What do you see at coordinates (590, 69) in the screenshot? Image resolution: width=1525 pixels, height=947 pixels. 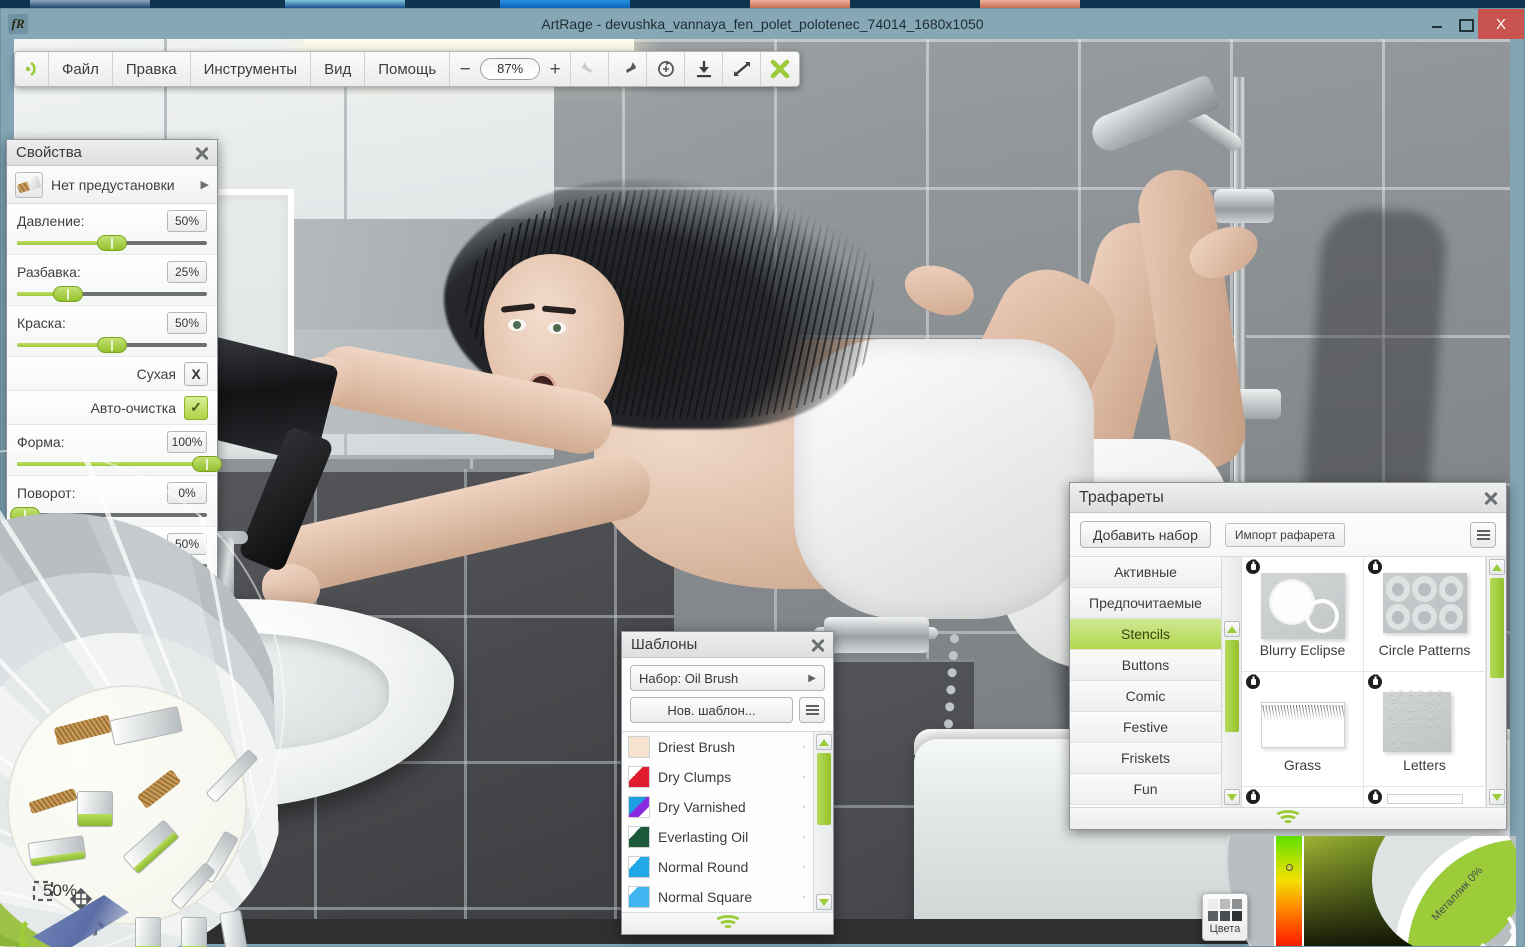 I see `undo-icon` at bounding box center [590, 69].